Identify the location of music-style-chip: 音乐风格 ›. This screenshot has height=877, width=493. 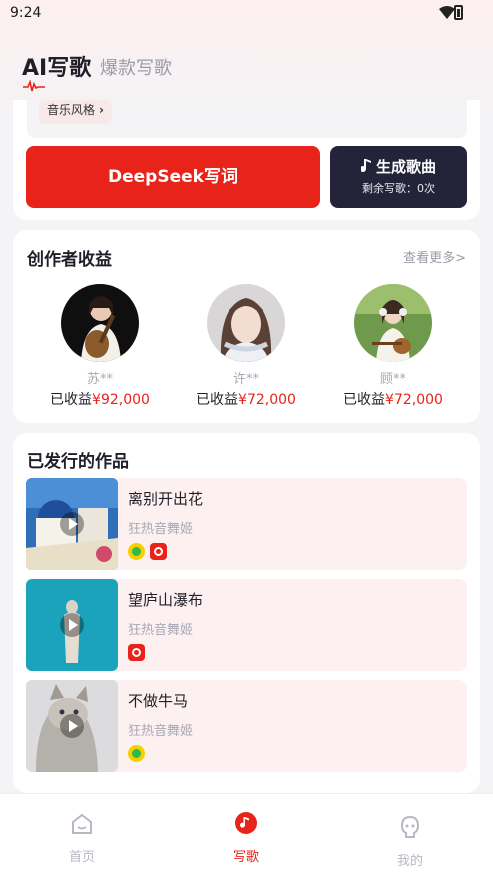
(75, 112).